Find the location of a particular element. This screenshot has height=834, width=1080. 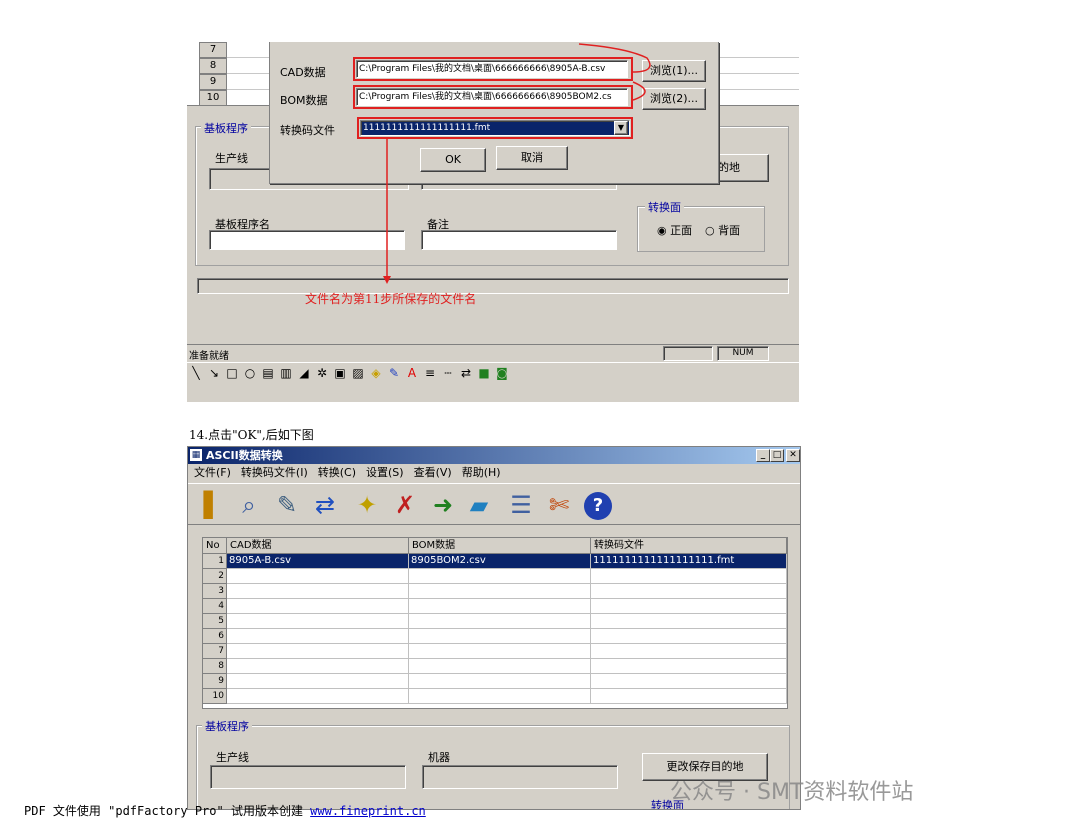

textbox-icon: ▤ is located at coordinates (268, 373).